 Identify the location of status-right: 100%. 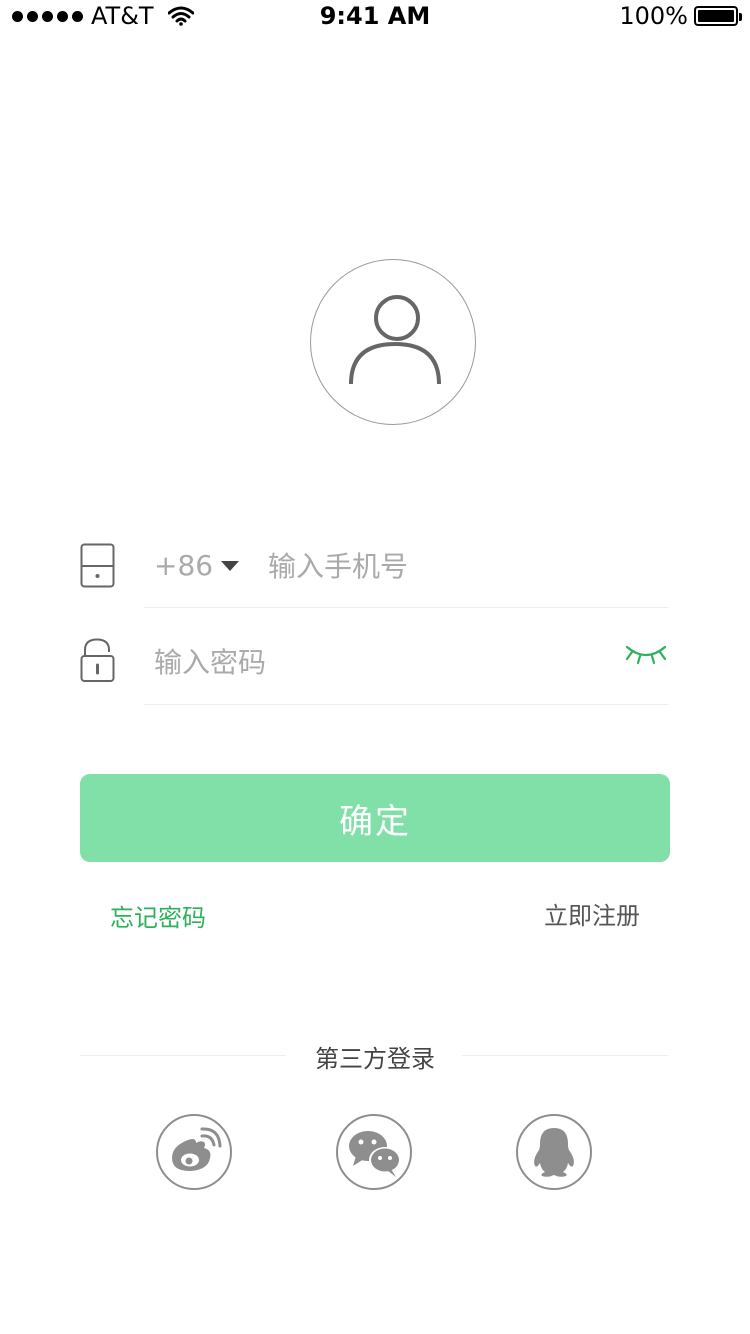
(680, 16).